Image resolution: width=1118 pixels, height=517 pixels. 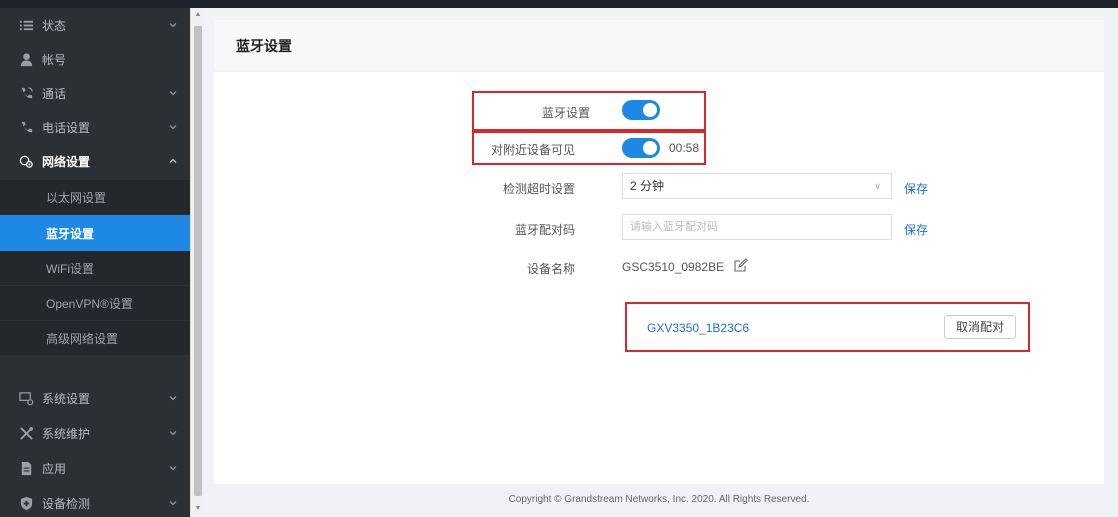 I want to click on sidebar-item-label: 系统设置, so click(x=66, y=398).